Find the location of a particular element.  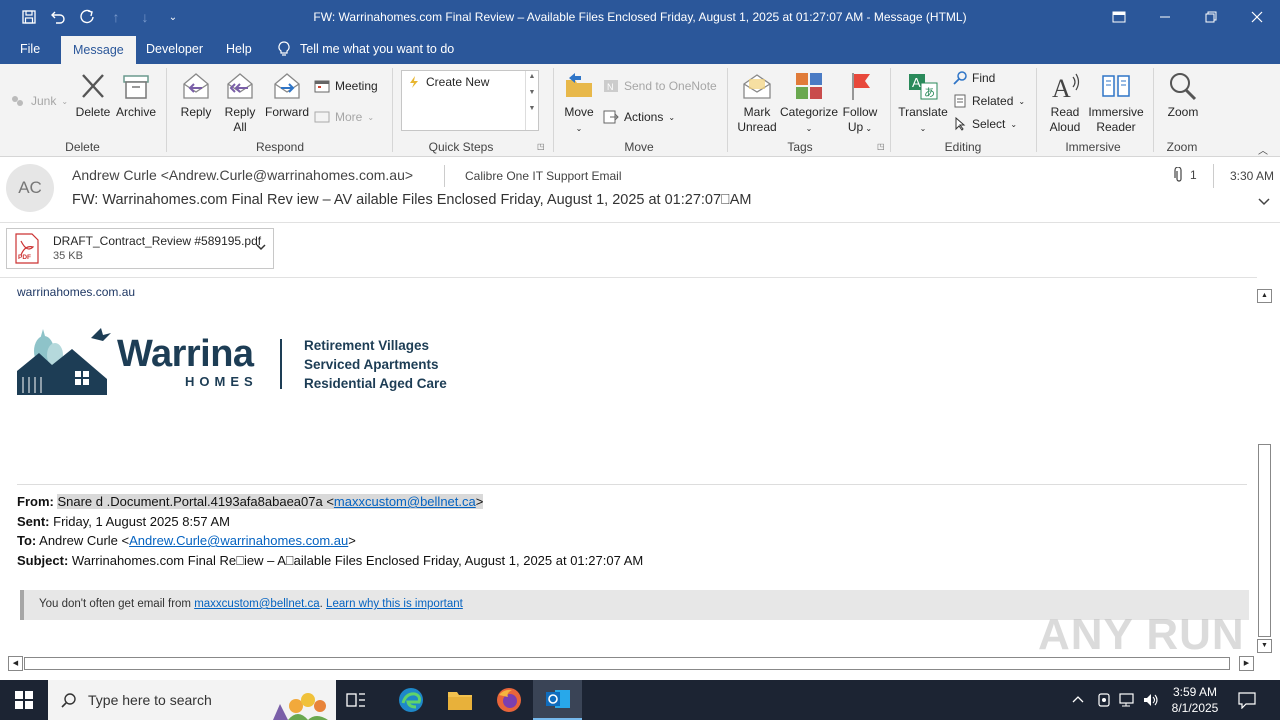

task-view-icon is located at coordinates (356, 701).